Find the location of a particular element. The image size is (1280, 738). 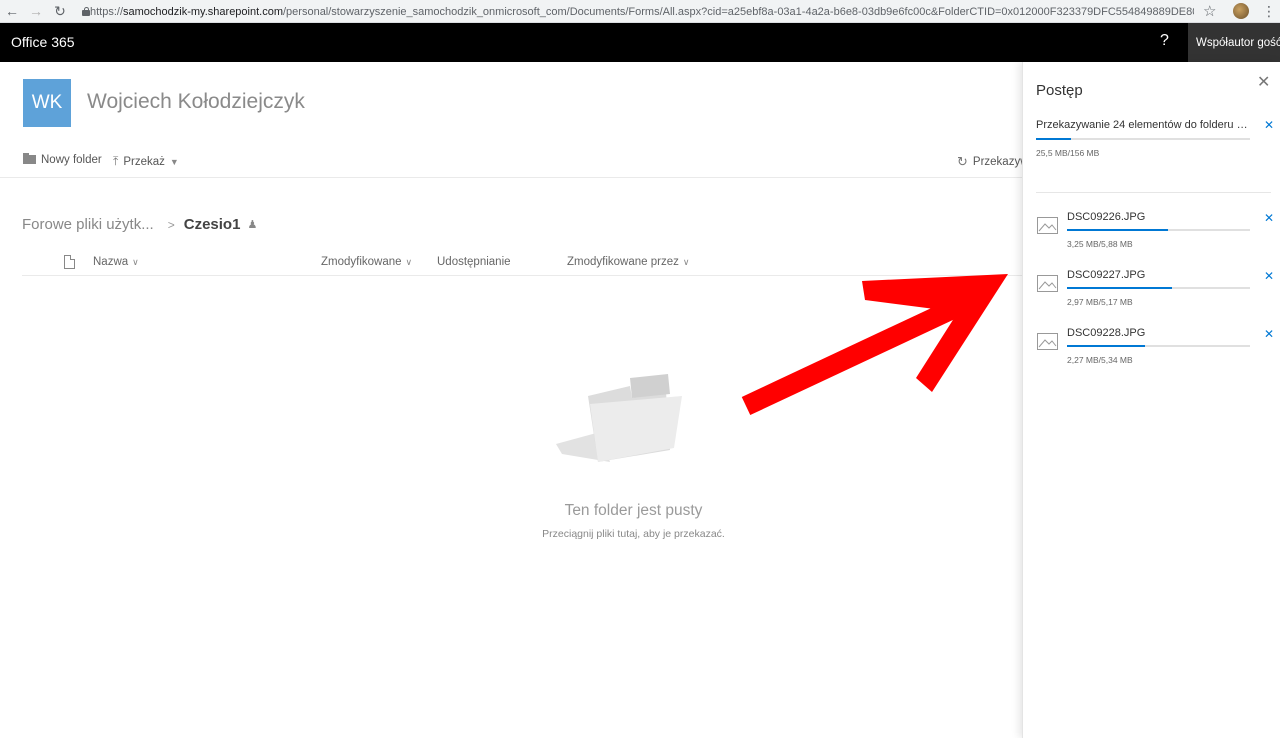

breadcrumb-current: Czesio1 is located at coordinates (212, 224).